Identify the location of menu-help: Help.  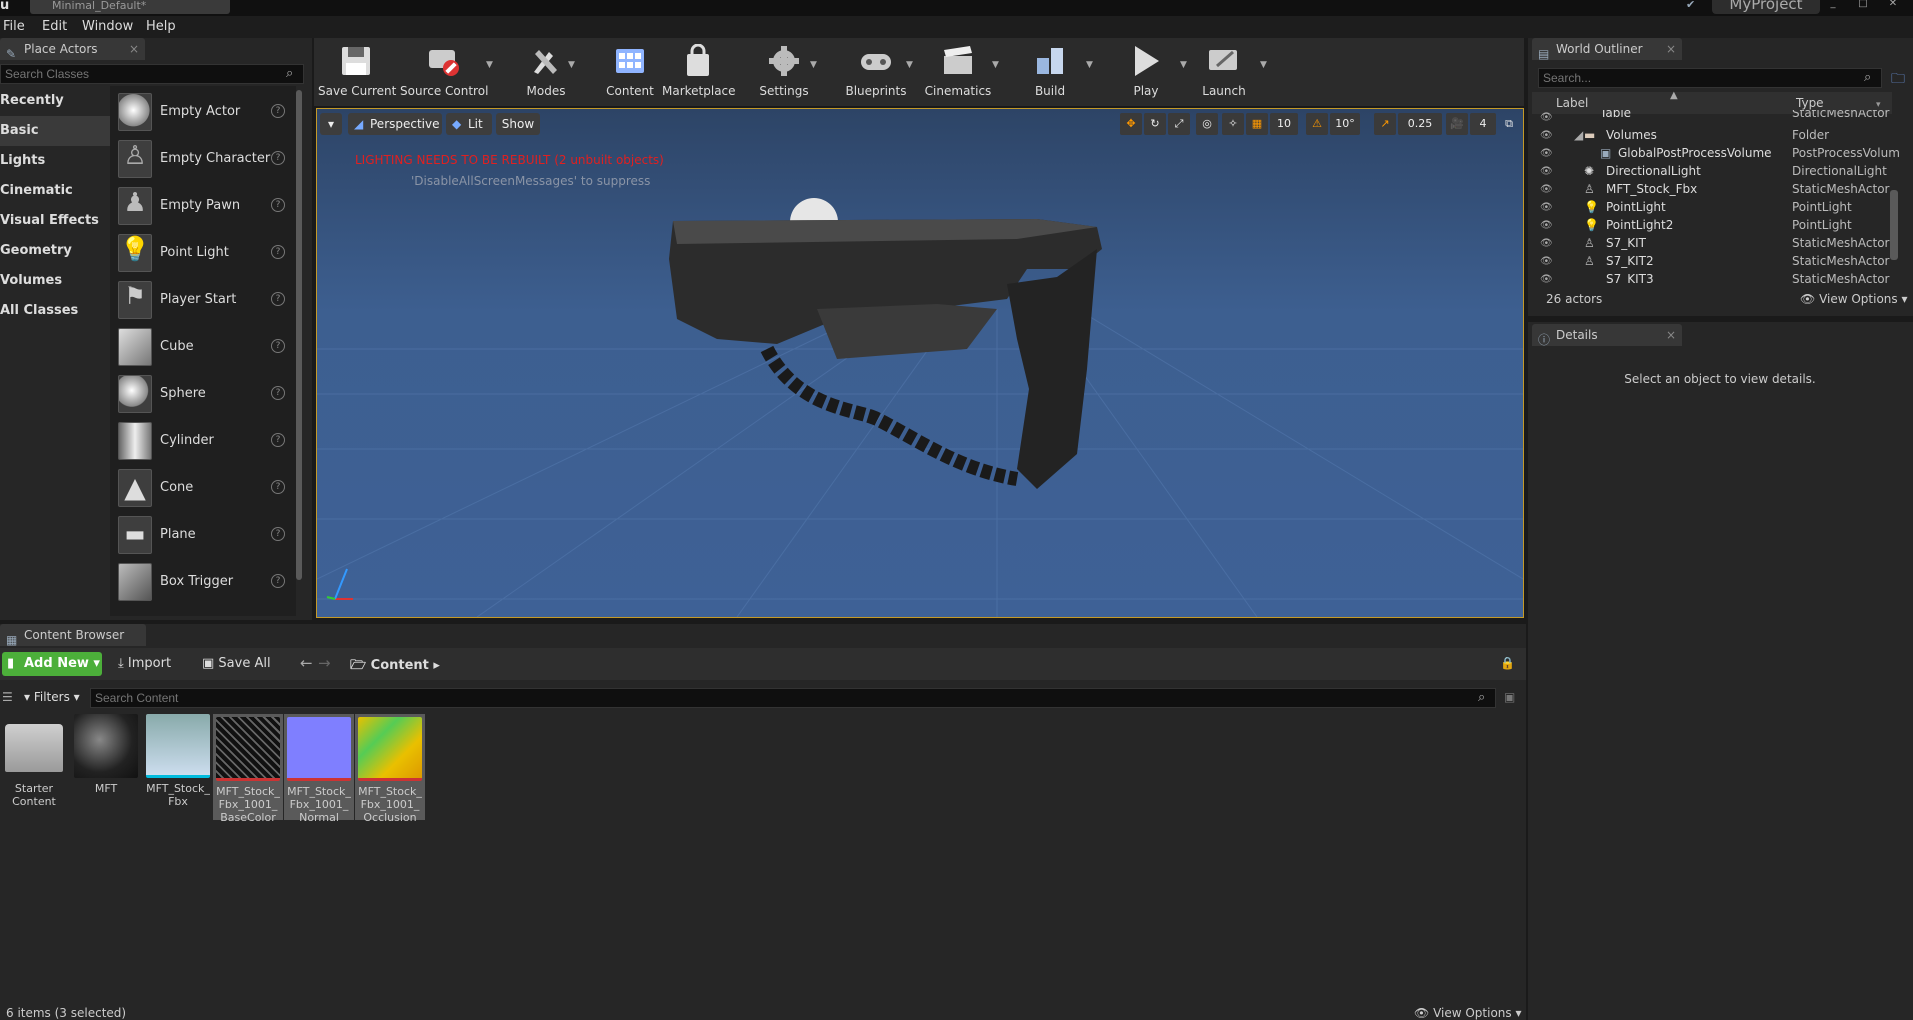
(161, 26).